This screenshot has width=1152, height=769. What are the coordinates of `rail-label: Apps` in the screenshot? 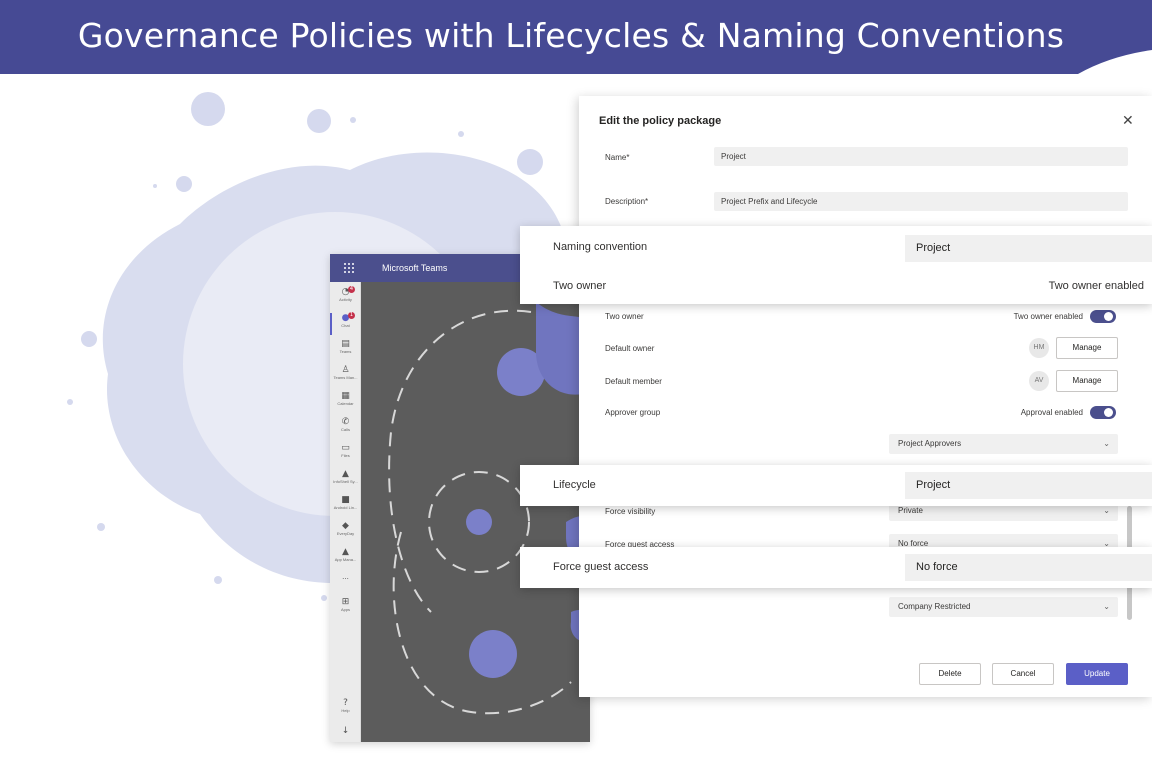 It's located at (345, 609).